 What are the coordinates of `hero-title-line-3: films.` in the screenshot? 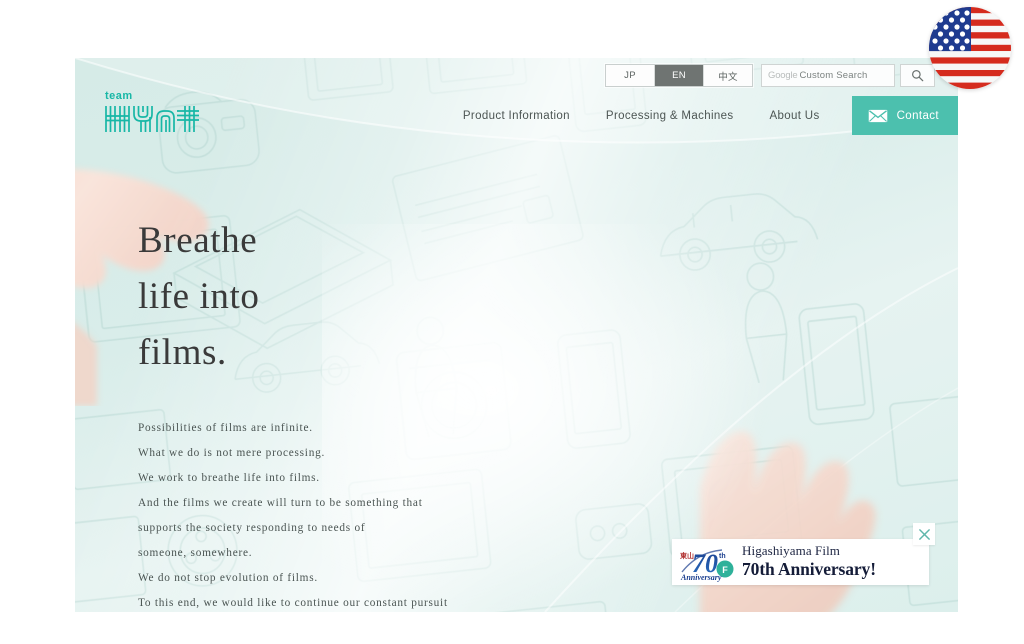 It's located at (182, 353).